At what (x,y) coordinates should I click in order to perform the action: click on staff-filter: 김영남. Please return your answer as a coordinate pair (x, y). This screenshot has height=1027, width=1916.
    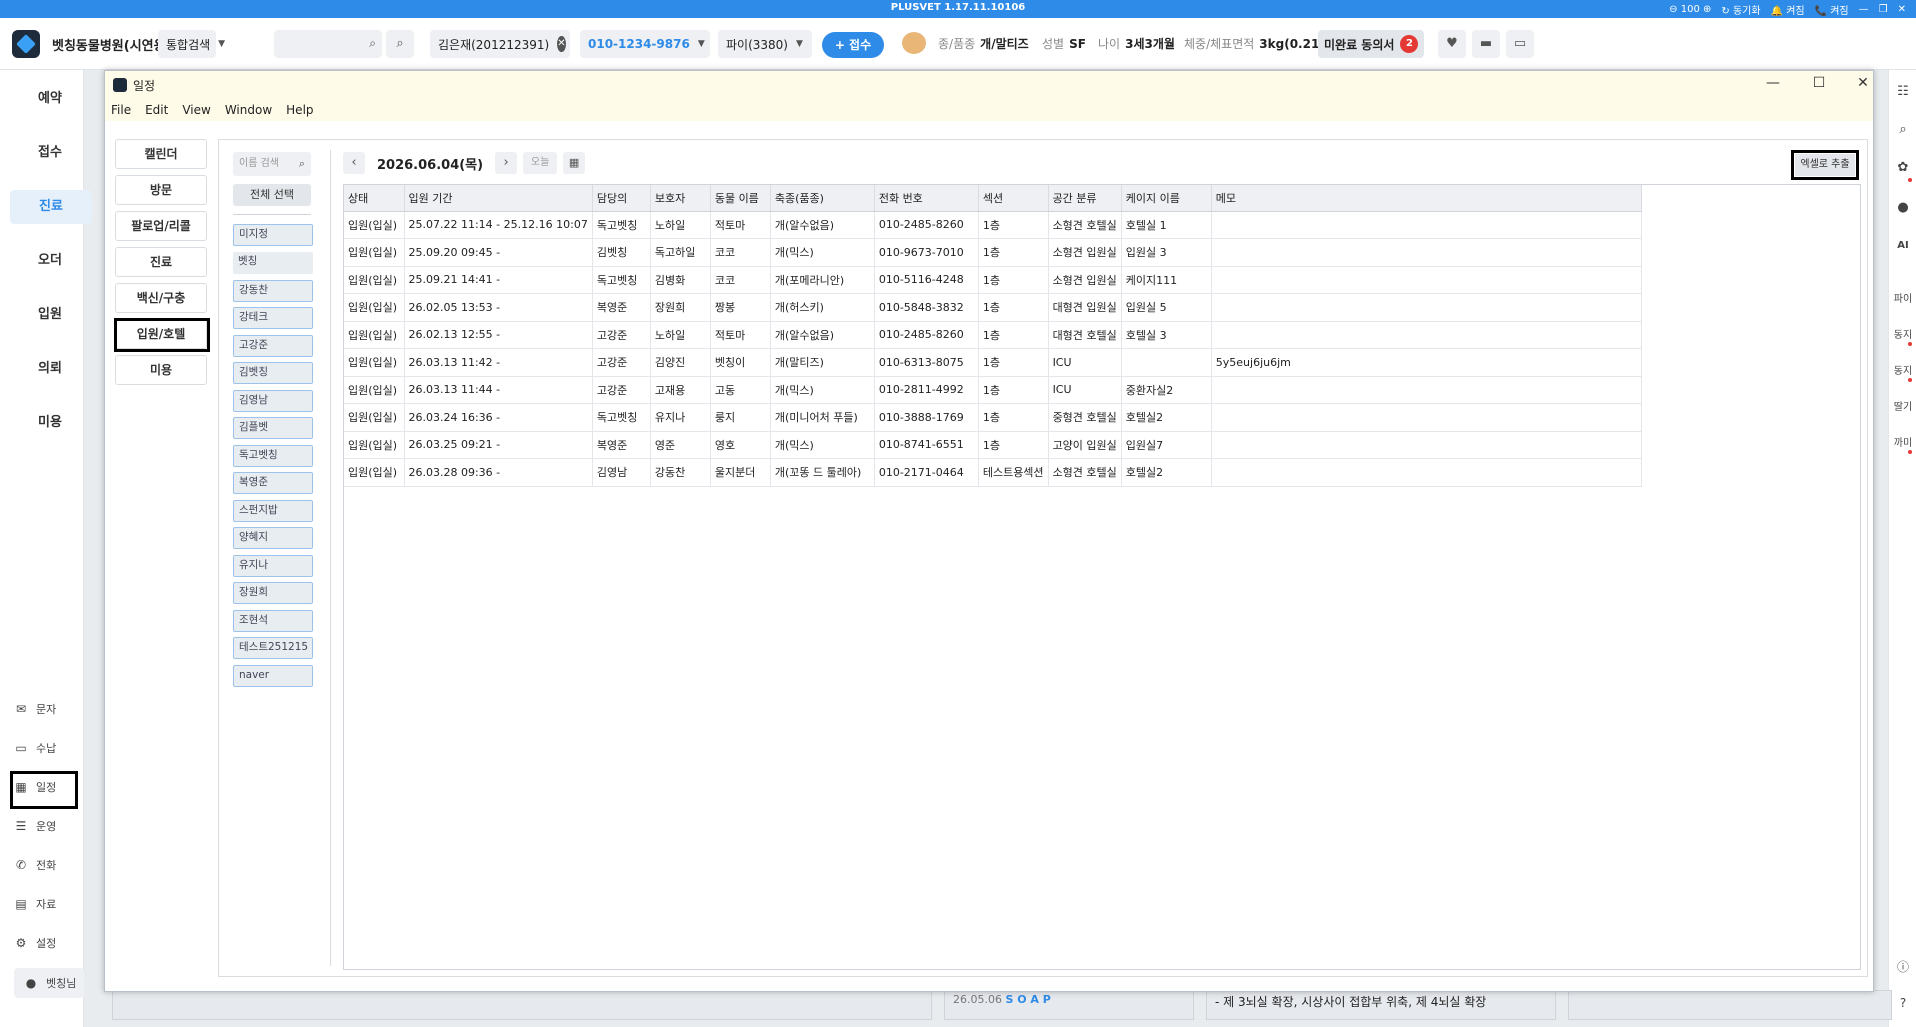
    Looking at the image, I should click on (273, 401).